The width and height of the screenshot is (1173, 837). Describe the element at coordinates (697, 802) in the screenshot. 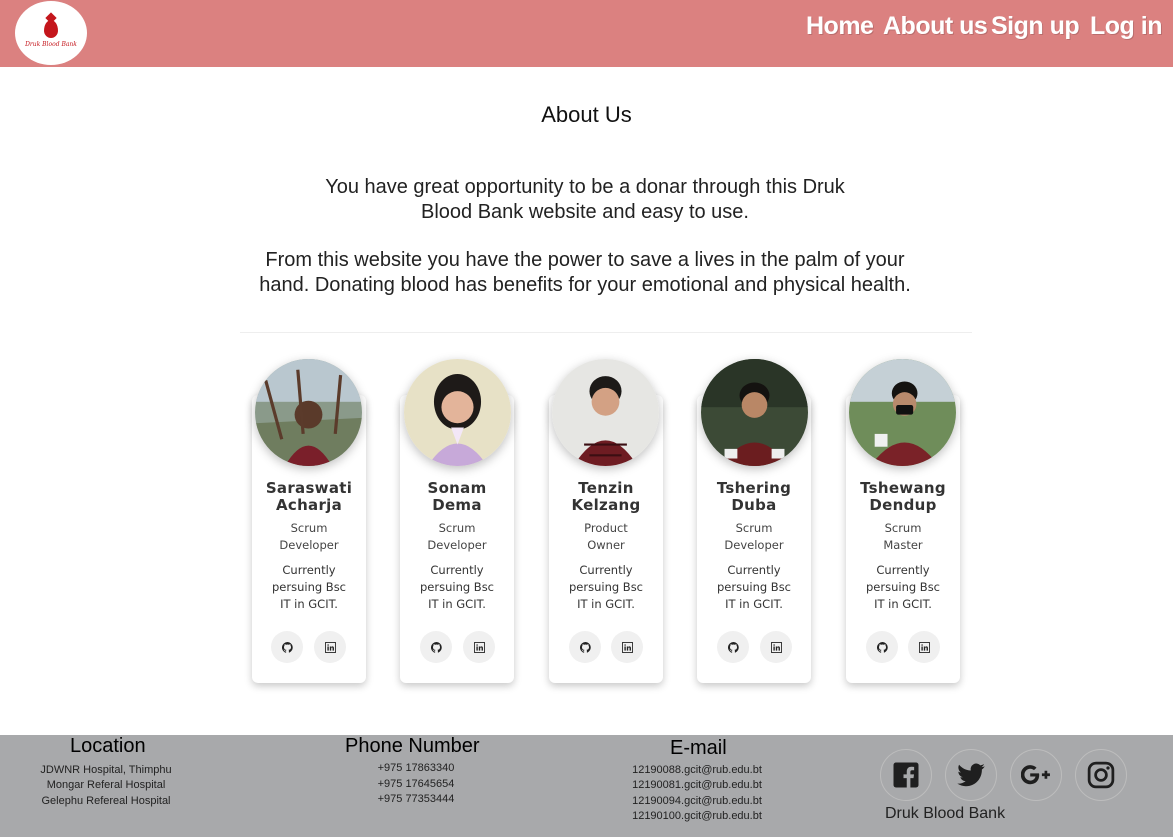

I see `email-link: 12190094.gcit@rub.edu.bt` at that location.